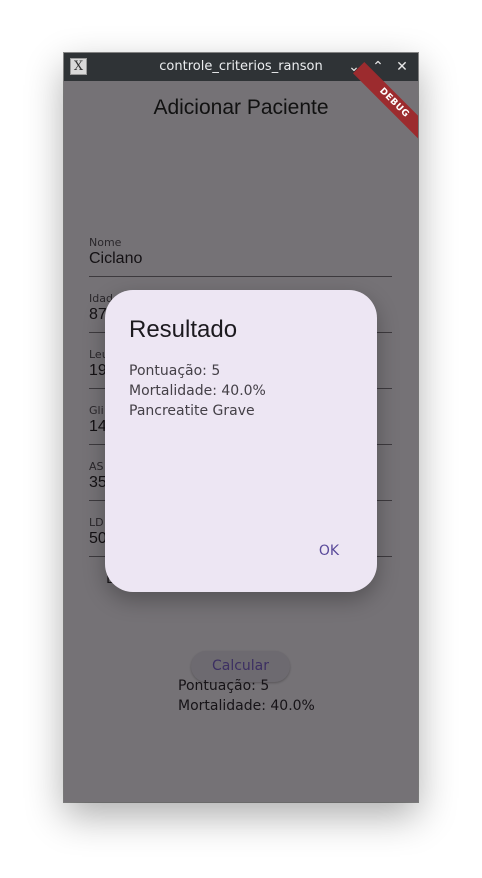  Describe the element at coordinates (96, 466) in the screenshot. I see `ast-field-label: AS` at that location.